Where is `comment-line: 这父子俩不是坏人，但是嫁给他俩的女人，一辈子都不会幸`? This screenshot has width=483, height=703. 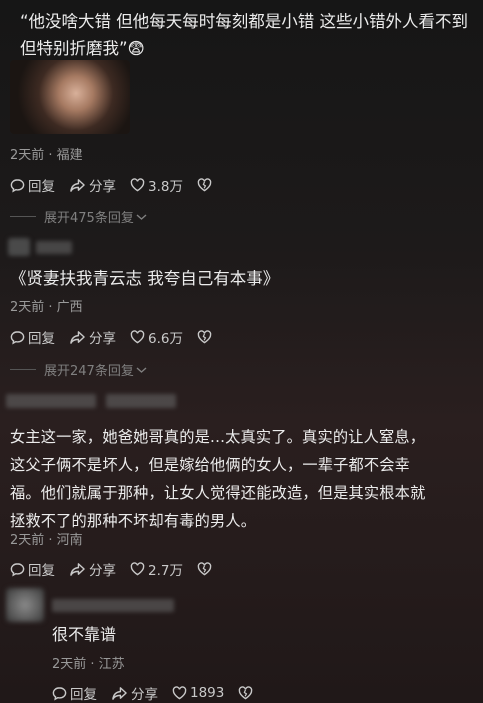
comment-line: 这父子俩不是坏人，但是嫁给他俩的女人，一辈子都不会幸 is located at coordinates (210, 465).